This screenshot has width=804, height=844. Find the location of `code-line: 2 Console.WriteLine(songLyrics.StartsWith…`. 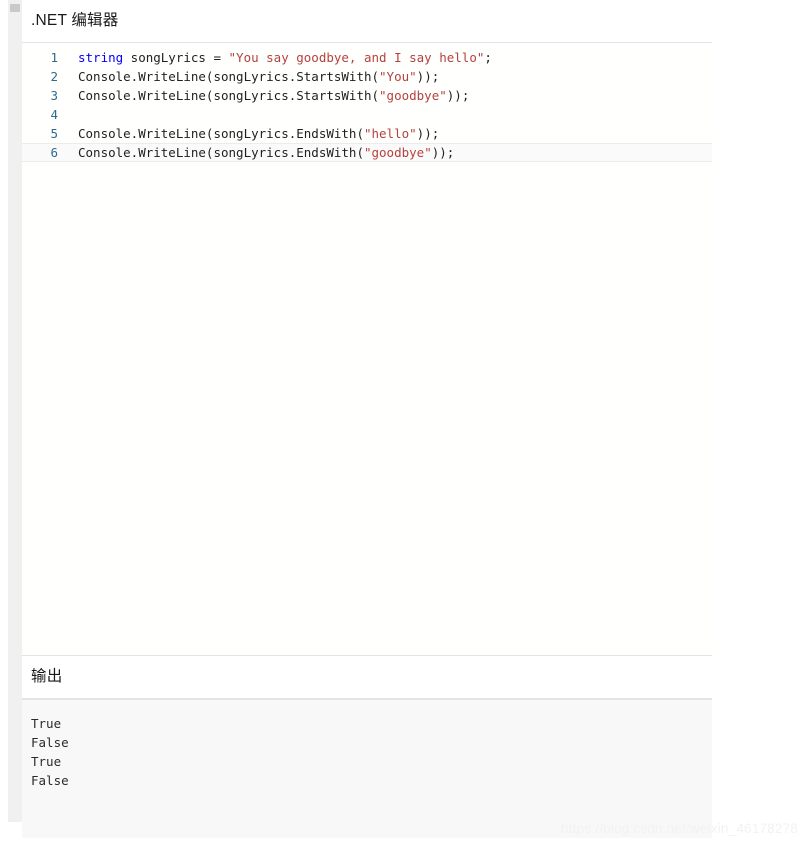

code-line: 2 Console.WriteLine(songLyrics.StartsWith… is located at coordinates (367, 76).